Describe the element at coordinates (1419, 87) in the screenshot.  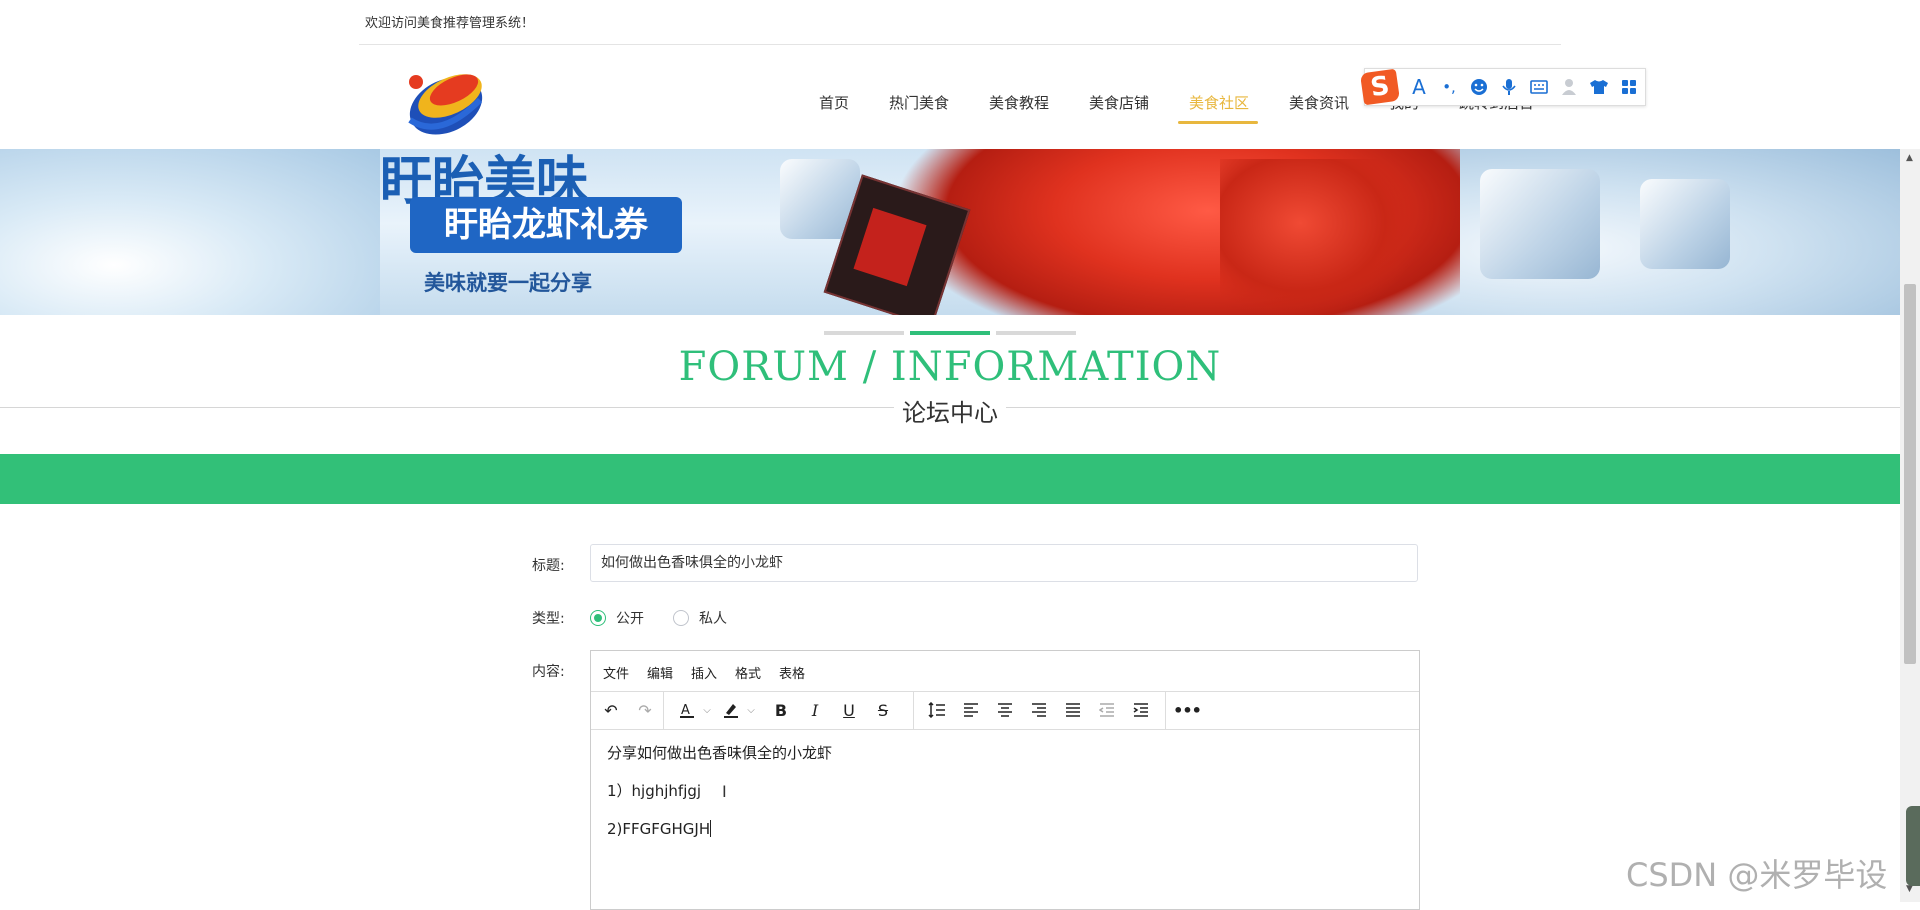
I see `font-icon: A` at that location.